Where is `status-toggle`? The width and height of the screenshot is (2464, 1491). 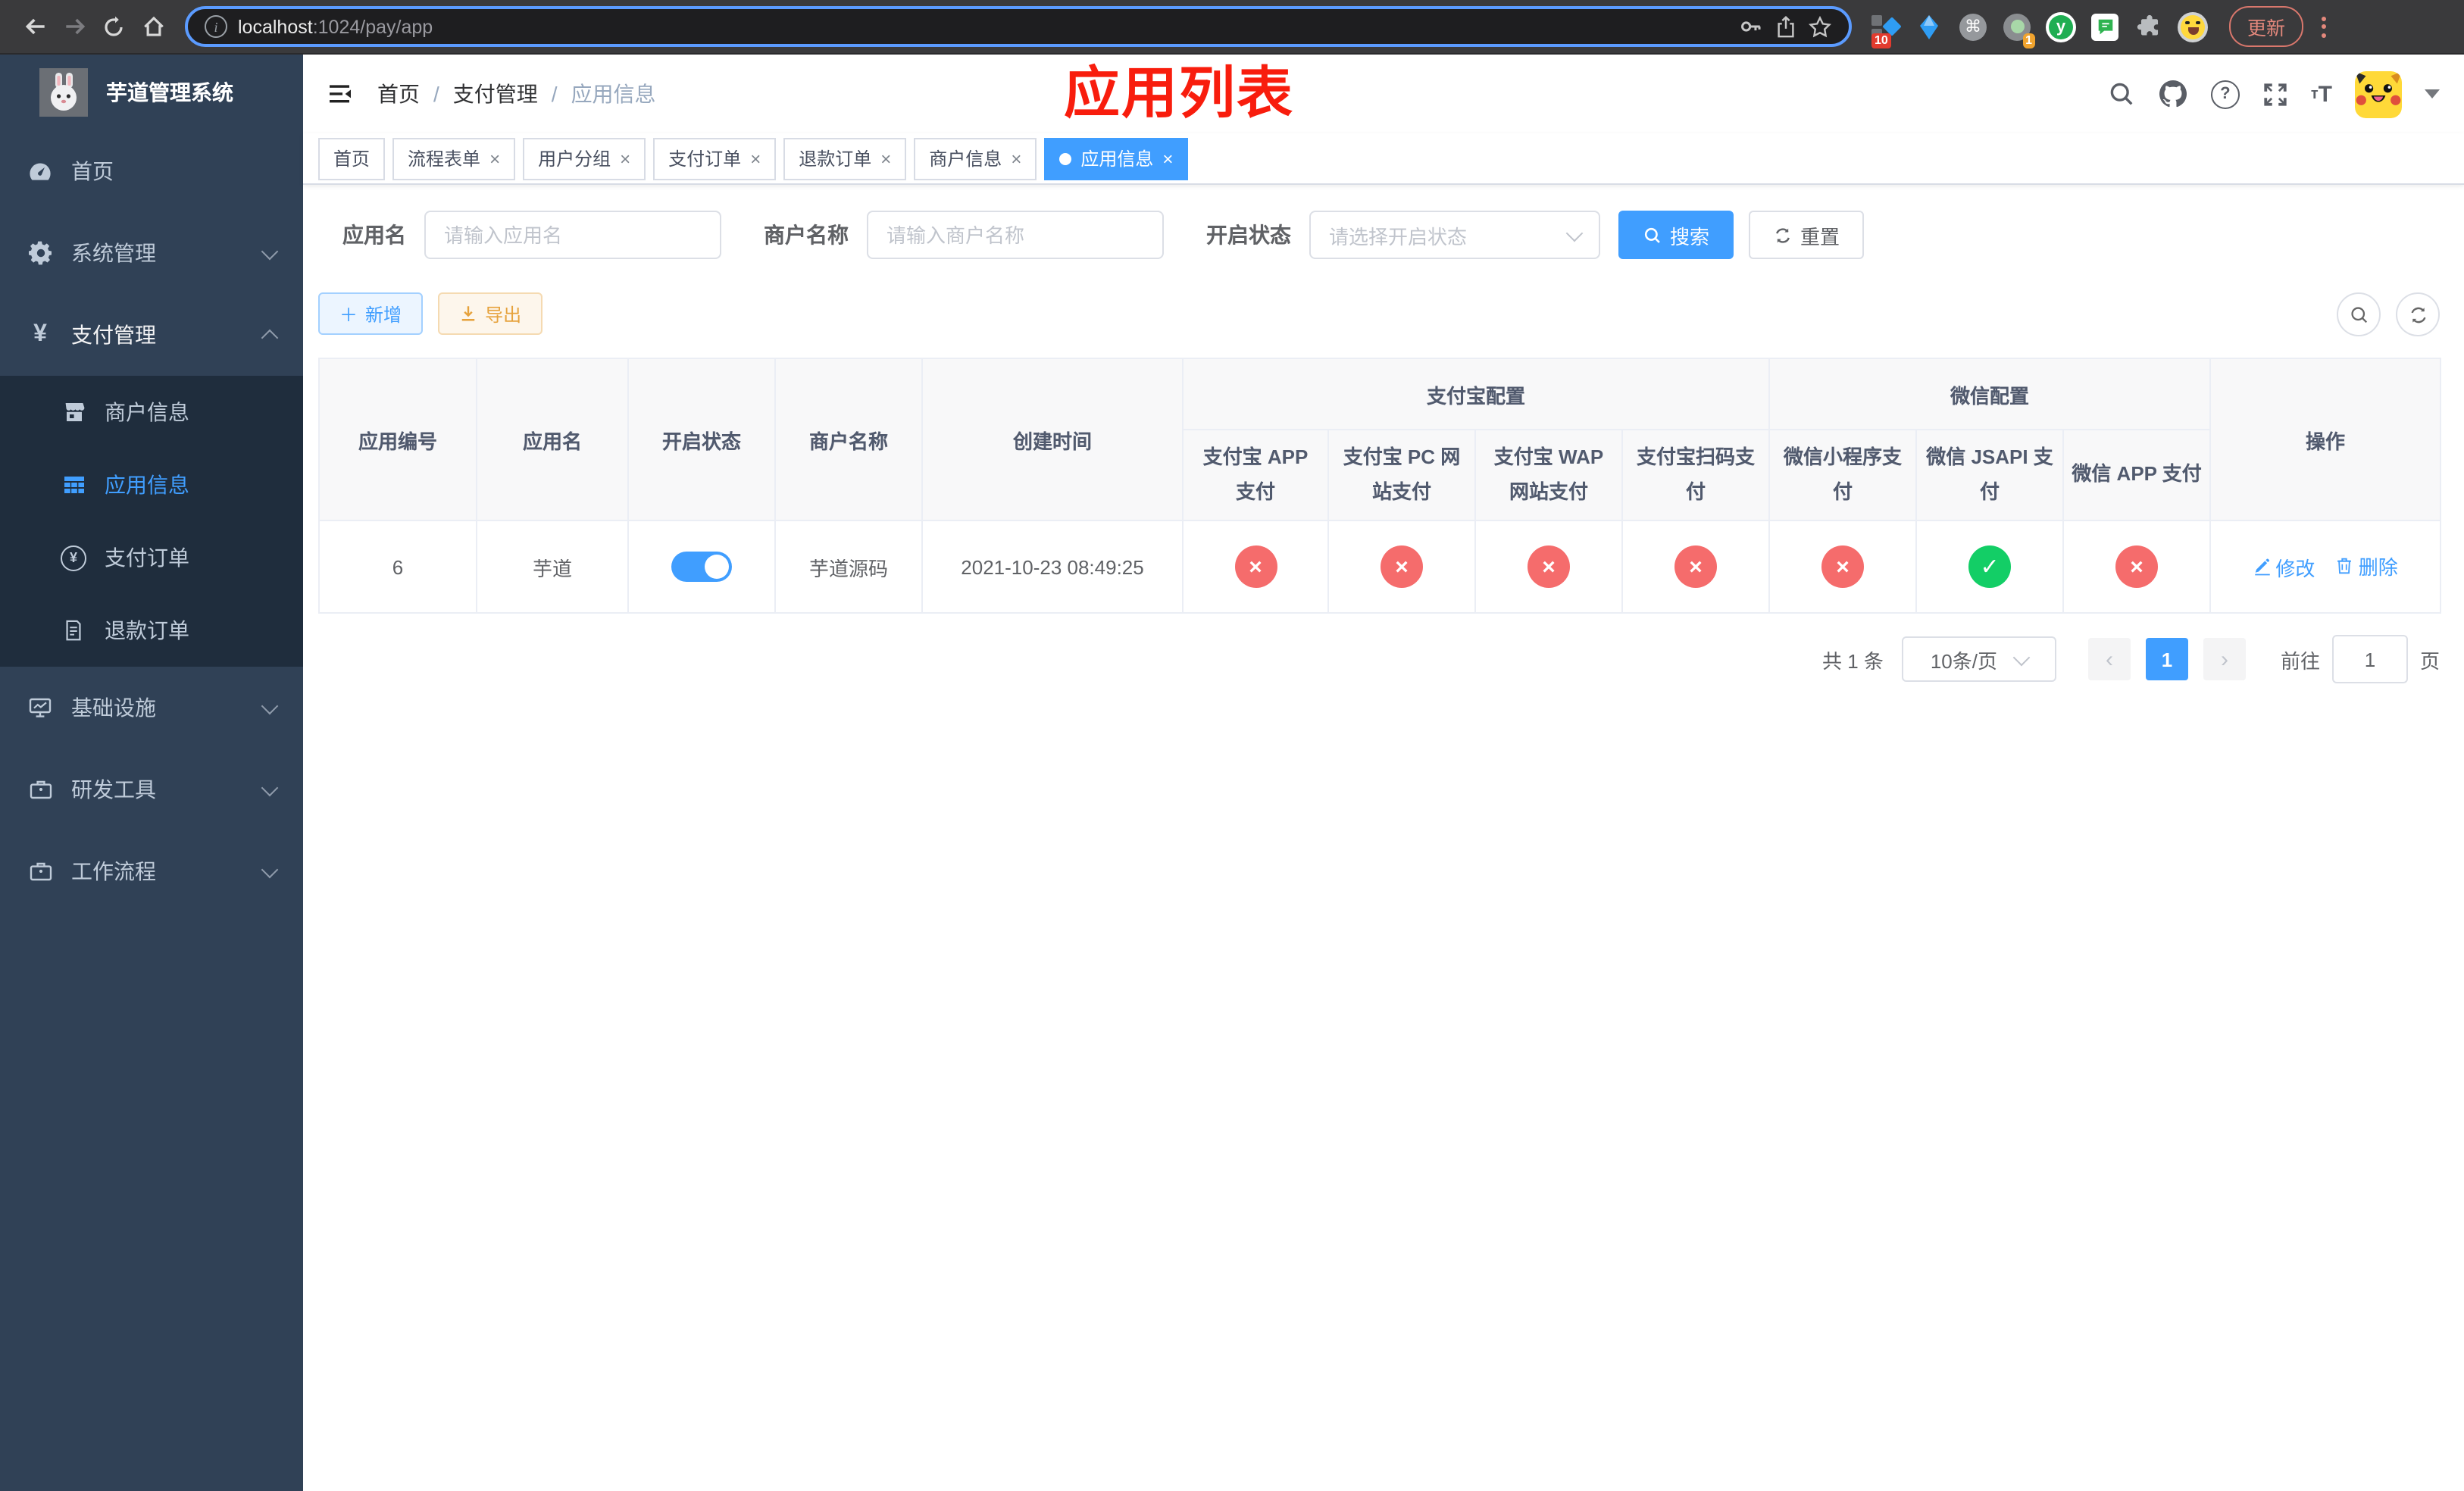
status-toggle is located at coordinates (701, 567).